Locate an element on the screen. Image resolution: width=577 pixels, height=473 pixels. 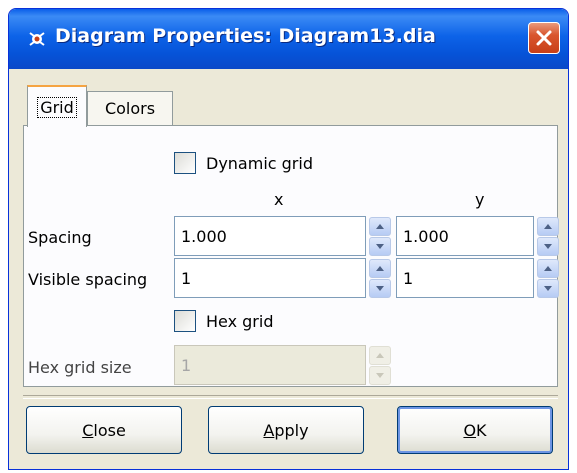
window-close-button is located at coordinates (544, 38).